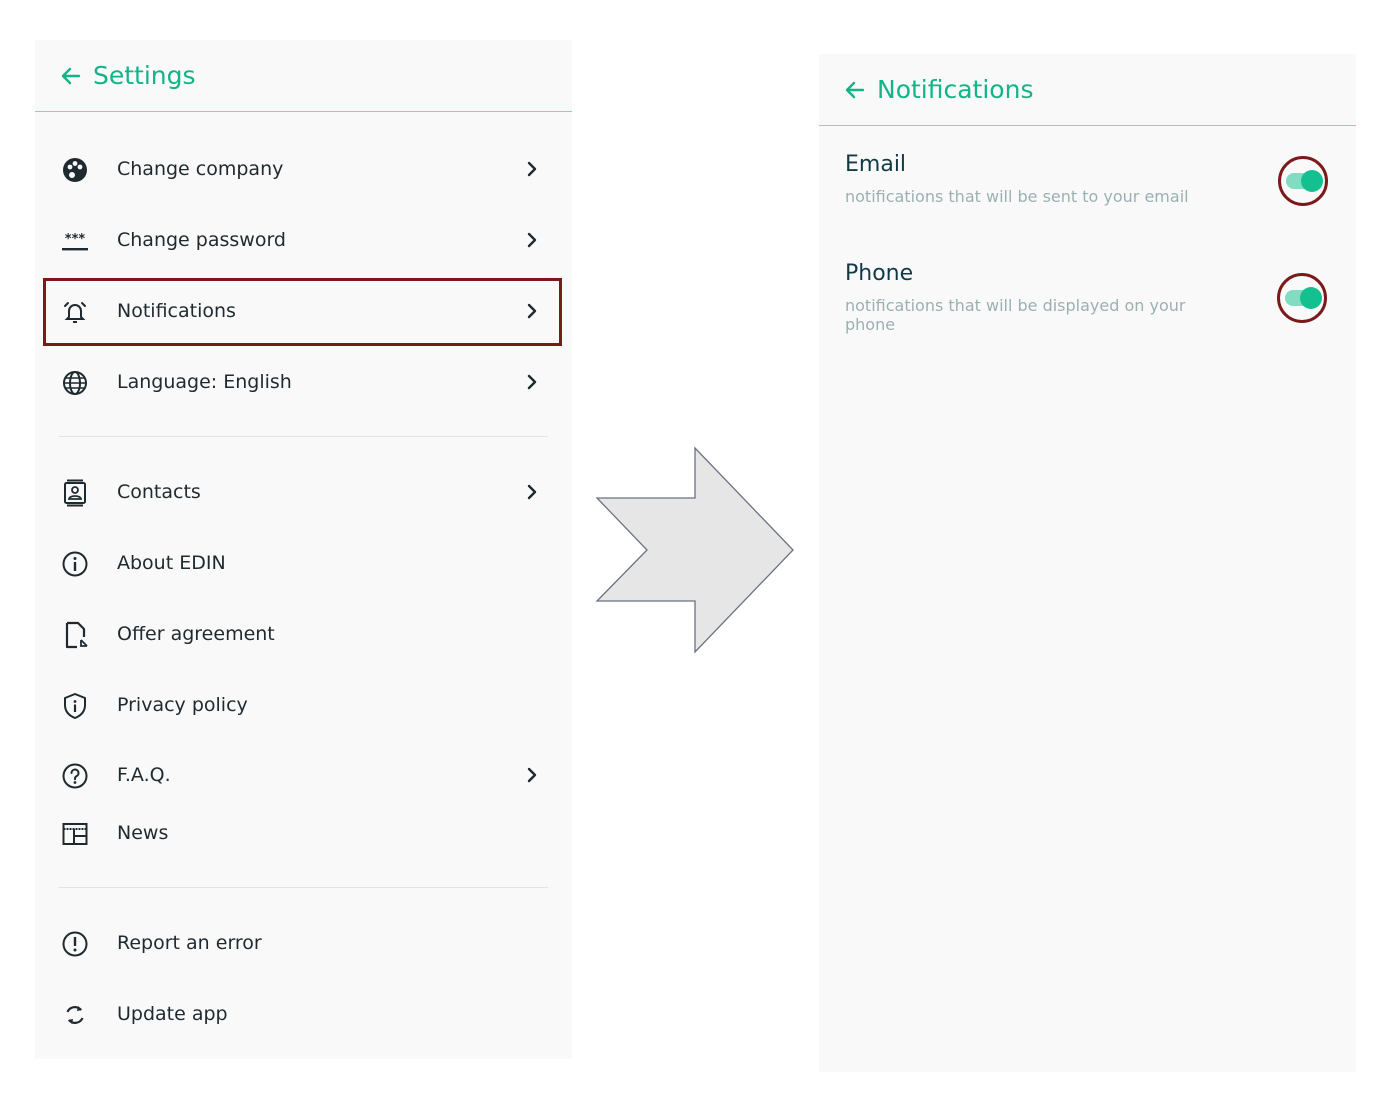  Describe the element at coordinates (303, 563) in the screenshot. I see `menu-item-about: About EDIN` at that location.